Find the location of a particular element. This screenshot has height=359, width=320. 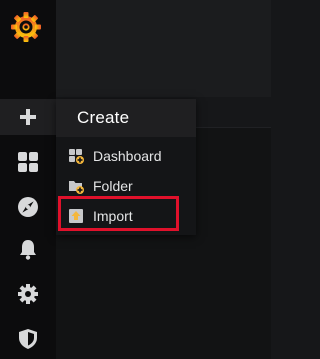

nav-explore-button is located at coordinates (28, 207).